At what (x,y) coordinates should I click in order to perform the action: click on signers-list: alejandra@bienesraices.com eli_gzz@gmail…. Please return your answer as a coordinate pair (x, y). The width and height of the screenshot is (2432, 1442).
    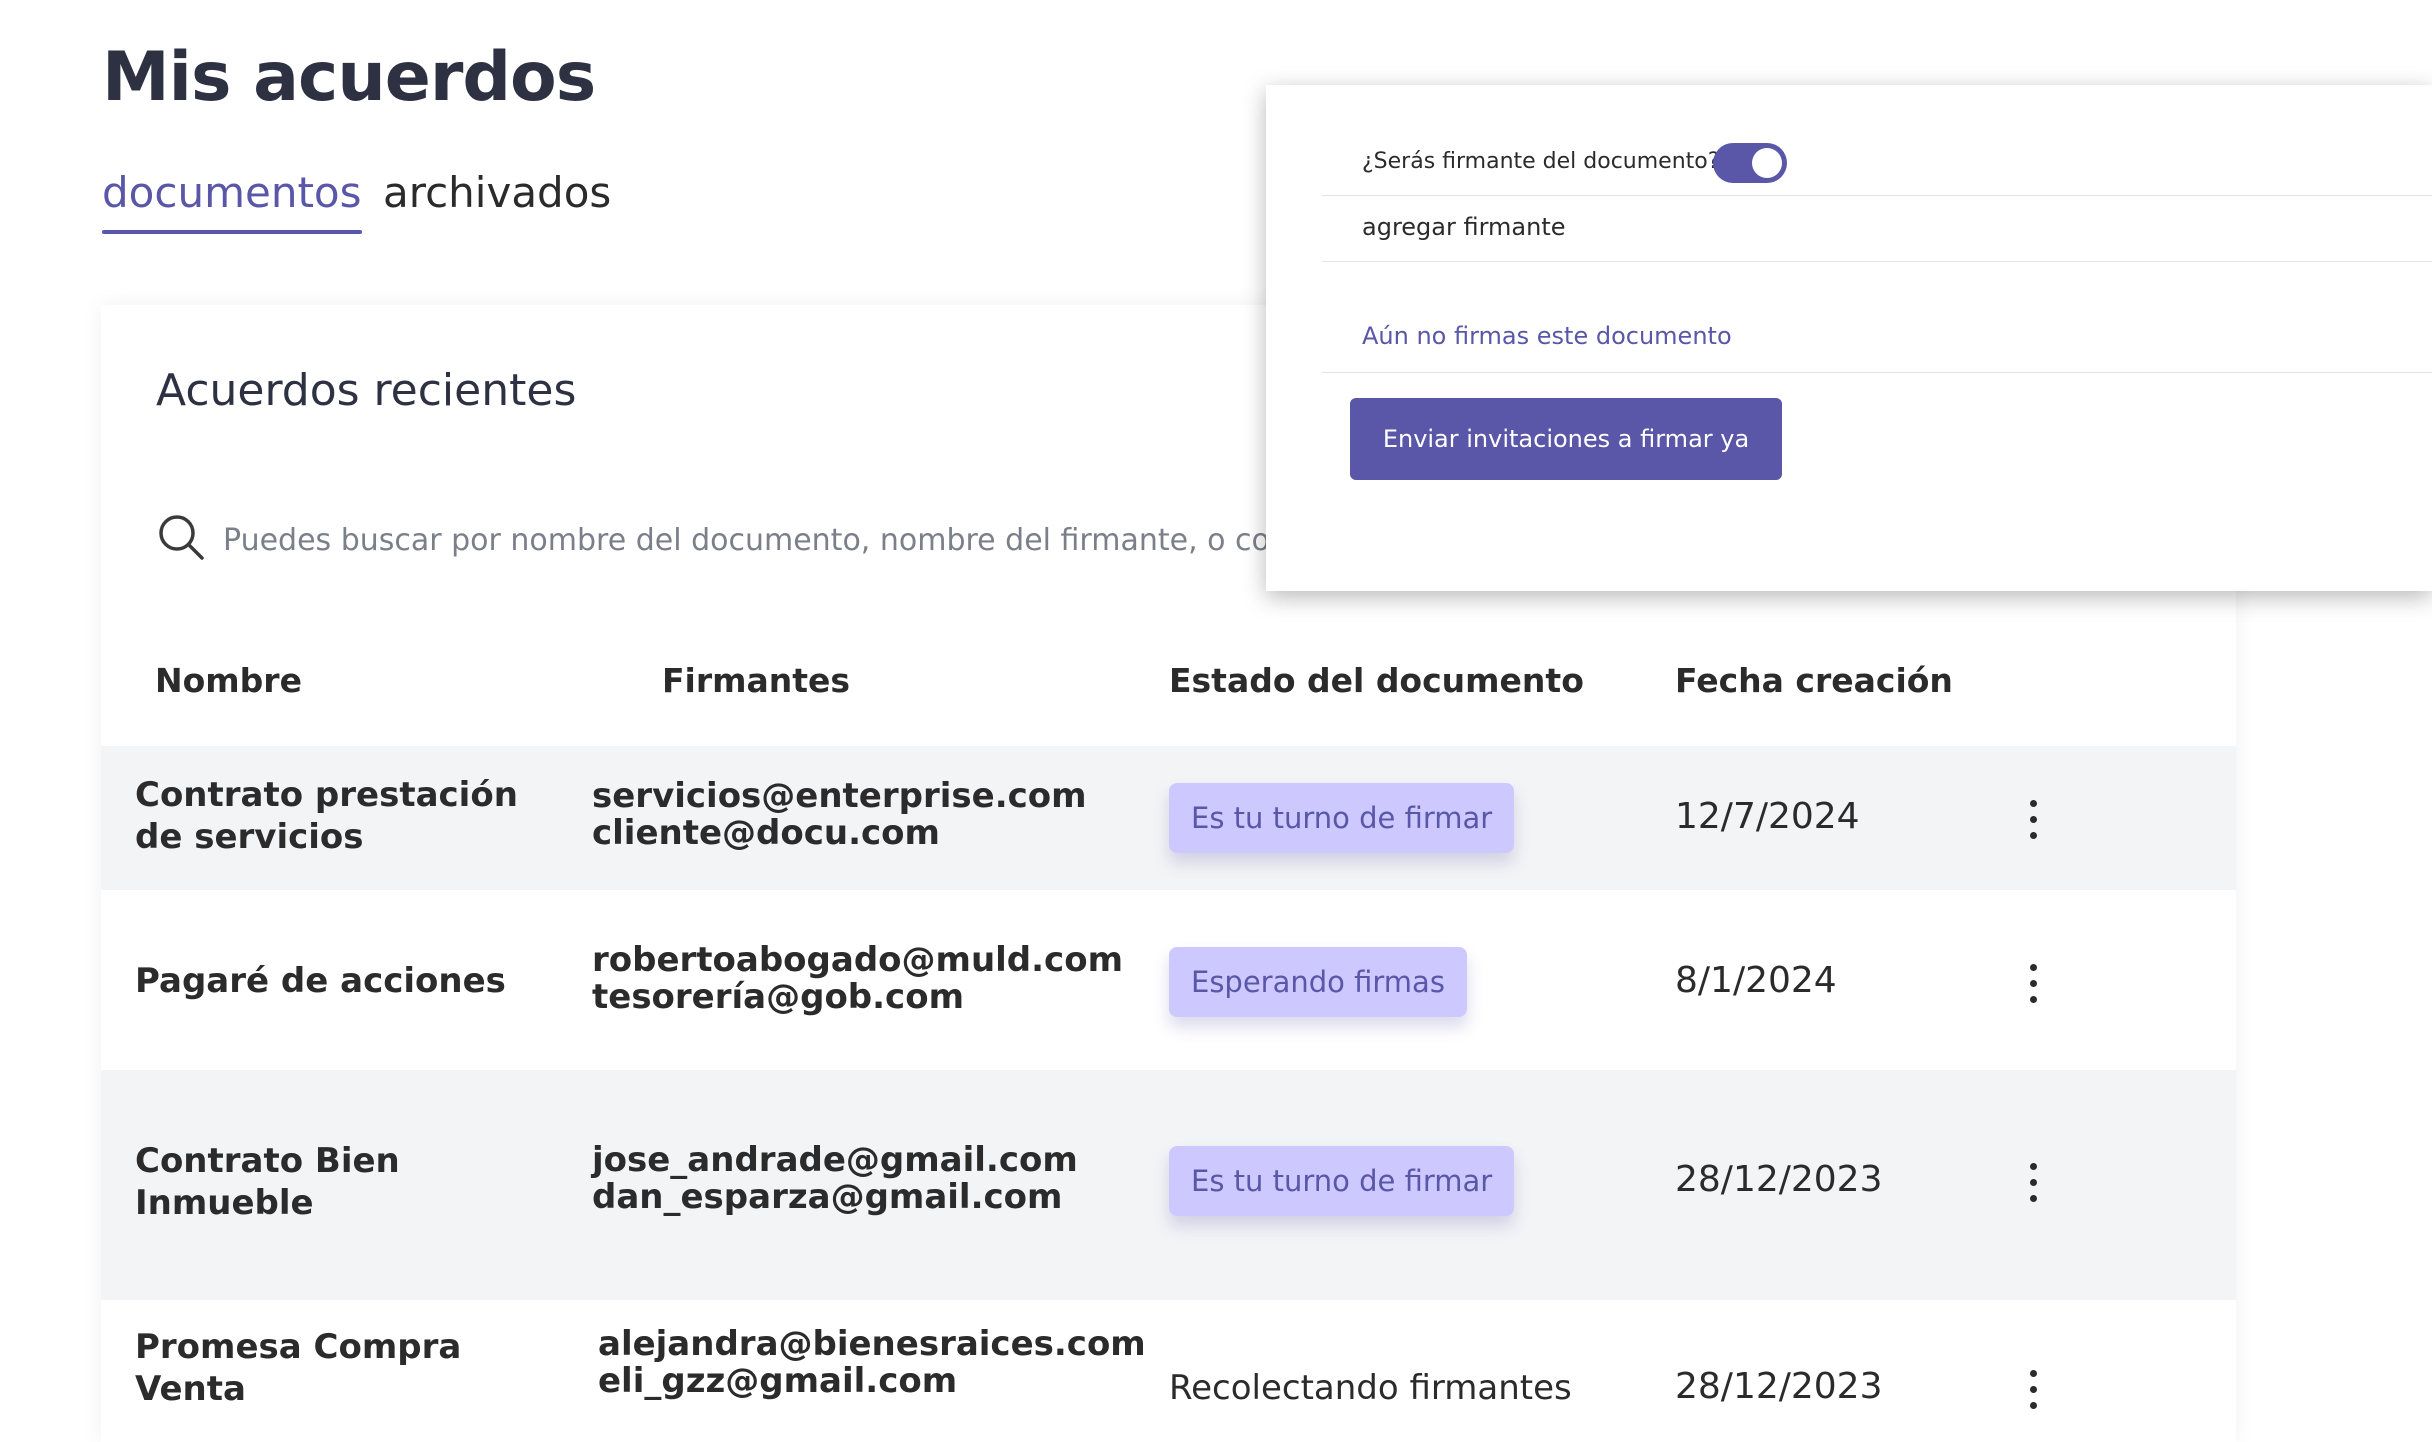
    Looking at the image, I should click on (872, 1362).